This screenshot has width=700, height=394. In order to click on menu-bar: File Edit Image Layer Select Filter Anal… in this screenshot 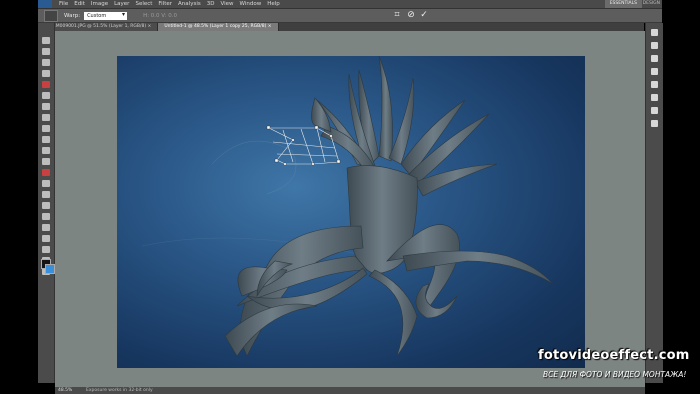, I will do `click(350, 4)`.